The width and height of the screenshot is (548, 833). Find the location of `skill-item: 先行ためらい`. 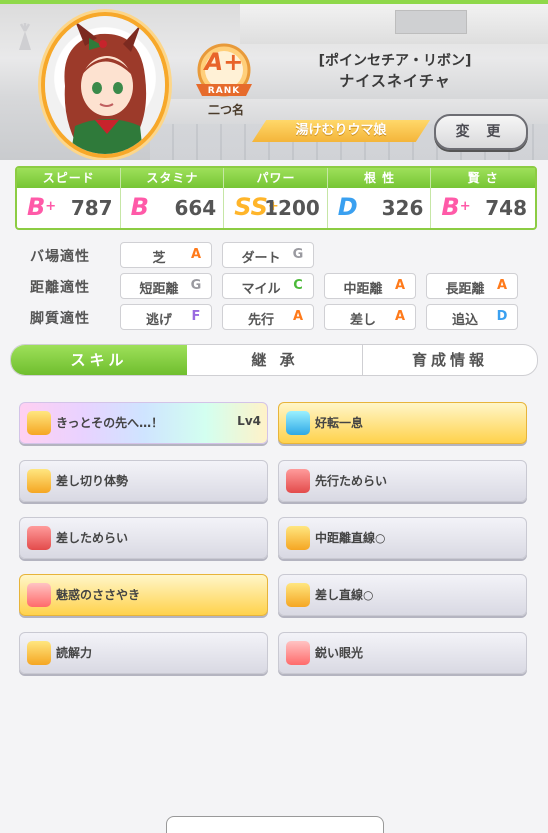

skill-item: 先行ためらい is located at coordinates (402, 481).